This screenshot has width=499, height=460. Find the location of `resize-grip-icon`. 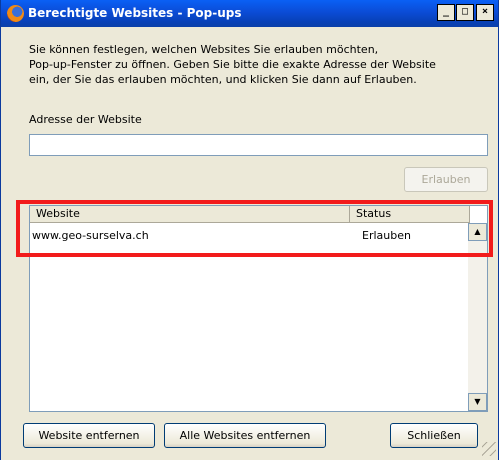

resize-grip-icon is located at coordinates (489, 449).